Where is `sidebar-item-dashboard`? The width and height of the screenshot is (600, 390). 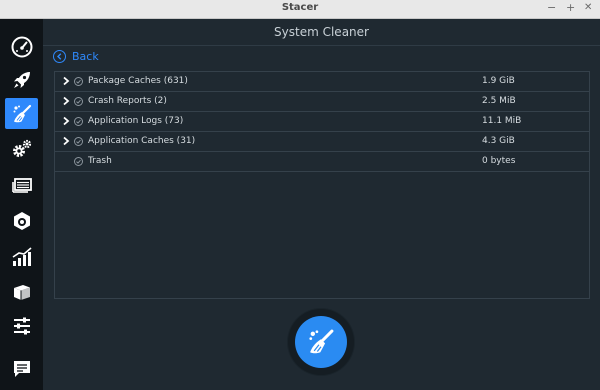 sidebar-item-dashboard is located at coordinates (21, 46).